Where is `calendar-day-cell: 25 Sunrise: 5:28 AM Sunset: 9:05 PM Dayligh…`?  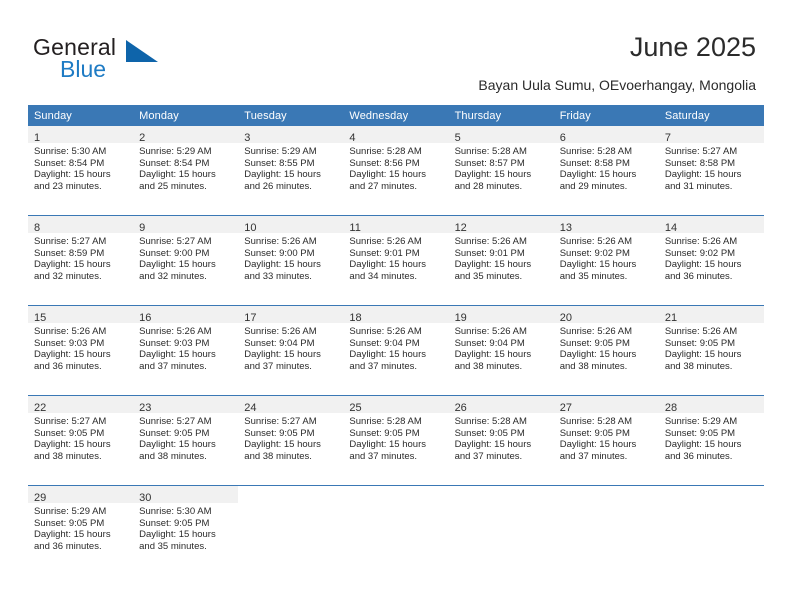 calendar-day-cell: 25 Sunrise: 5:28 AM Sunset: 9:05 PM Dayligh… is located at coordinates (396, 440).